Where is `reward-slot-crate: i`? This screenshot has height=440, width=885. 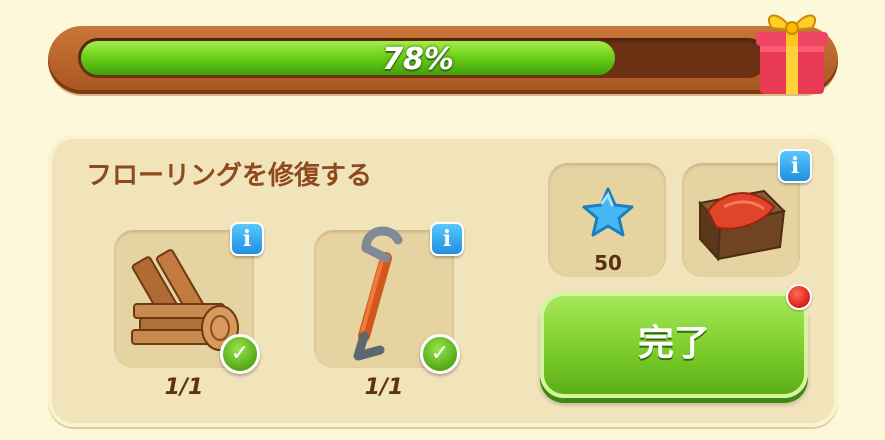
reward-slot-crate: i is located at coordinates (747, 213).